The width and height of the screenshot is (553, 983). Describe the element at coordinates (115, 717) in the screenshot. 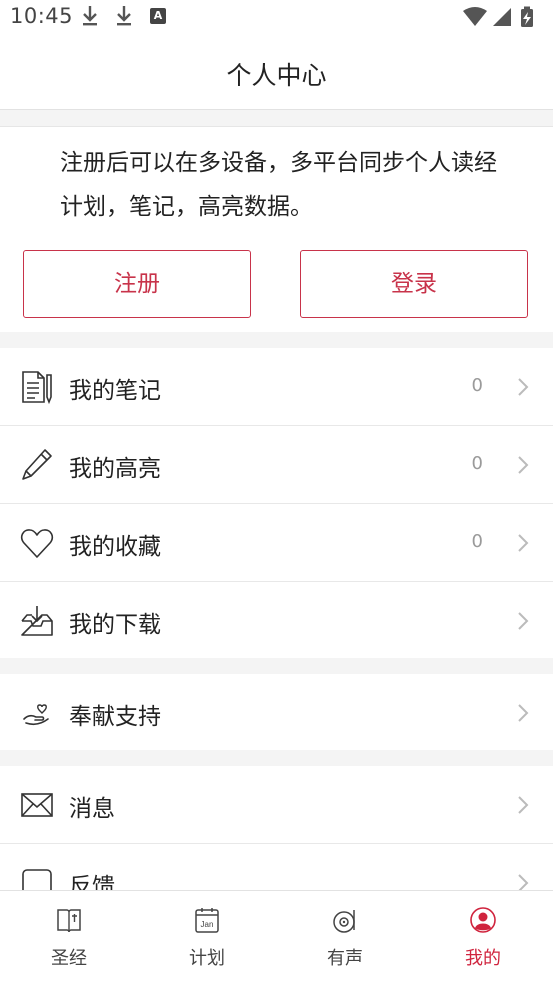

I see `menu-item-label: 奉献支持` at that location.